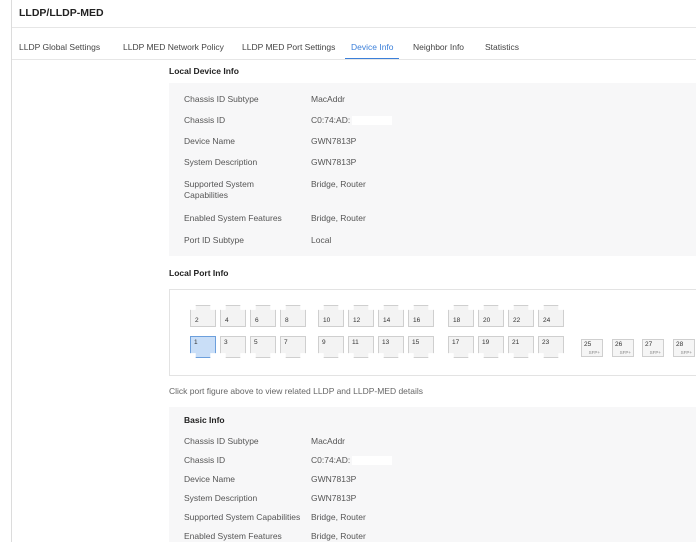 Image resolution: width=696 pixels, height=542 pixels. What do you see at coordinates (321, 240) in the screenshot?
I see `info-value: Local` at bounding box center [321, 240].